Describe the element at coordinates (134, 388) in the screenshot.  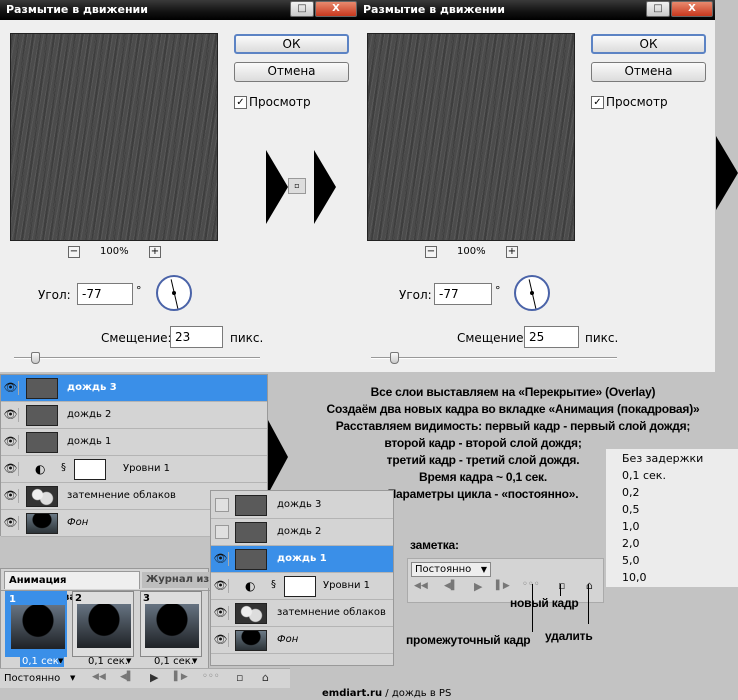
I see `layer-row: 👁 дождь 3` at that location.